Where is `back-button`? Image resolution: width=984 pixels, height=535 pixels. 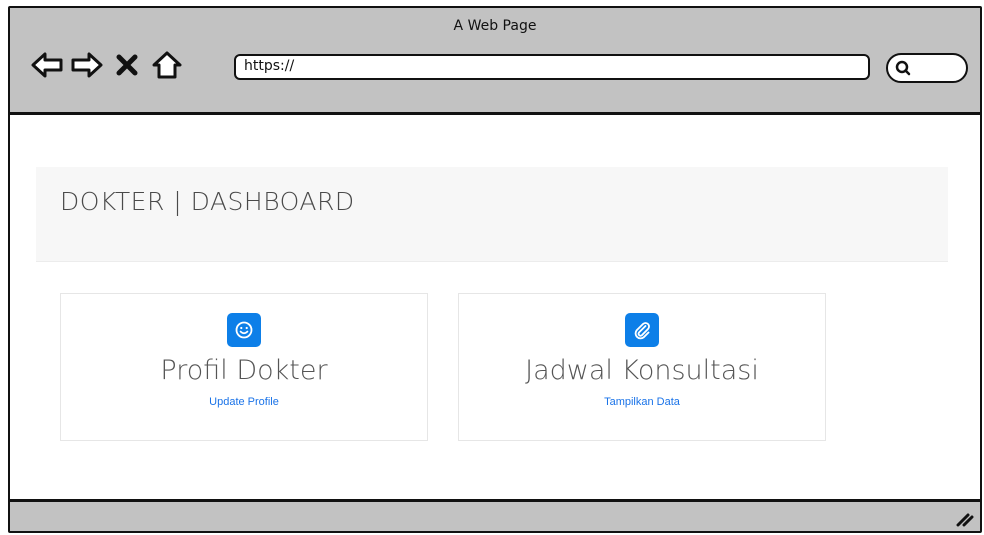 back-button is located at coordinates (47, 65).